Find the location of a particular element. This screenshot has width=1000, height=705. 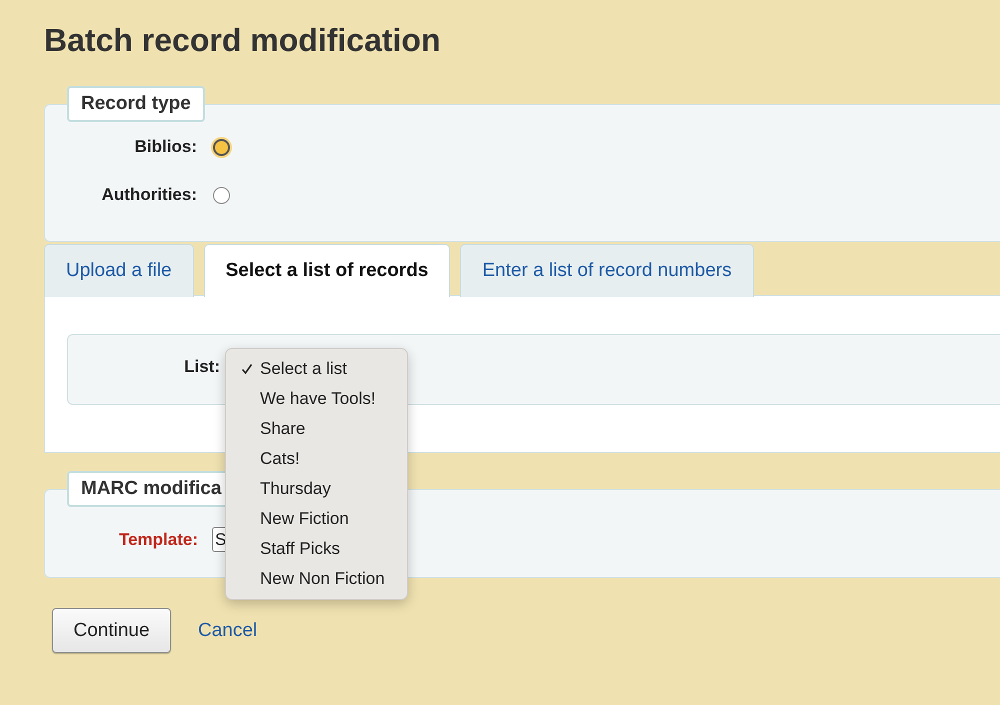

menu-item: We have Tools! is located at coordinates (318, 399).